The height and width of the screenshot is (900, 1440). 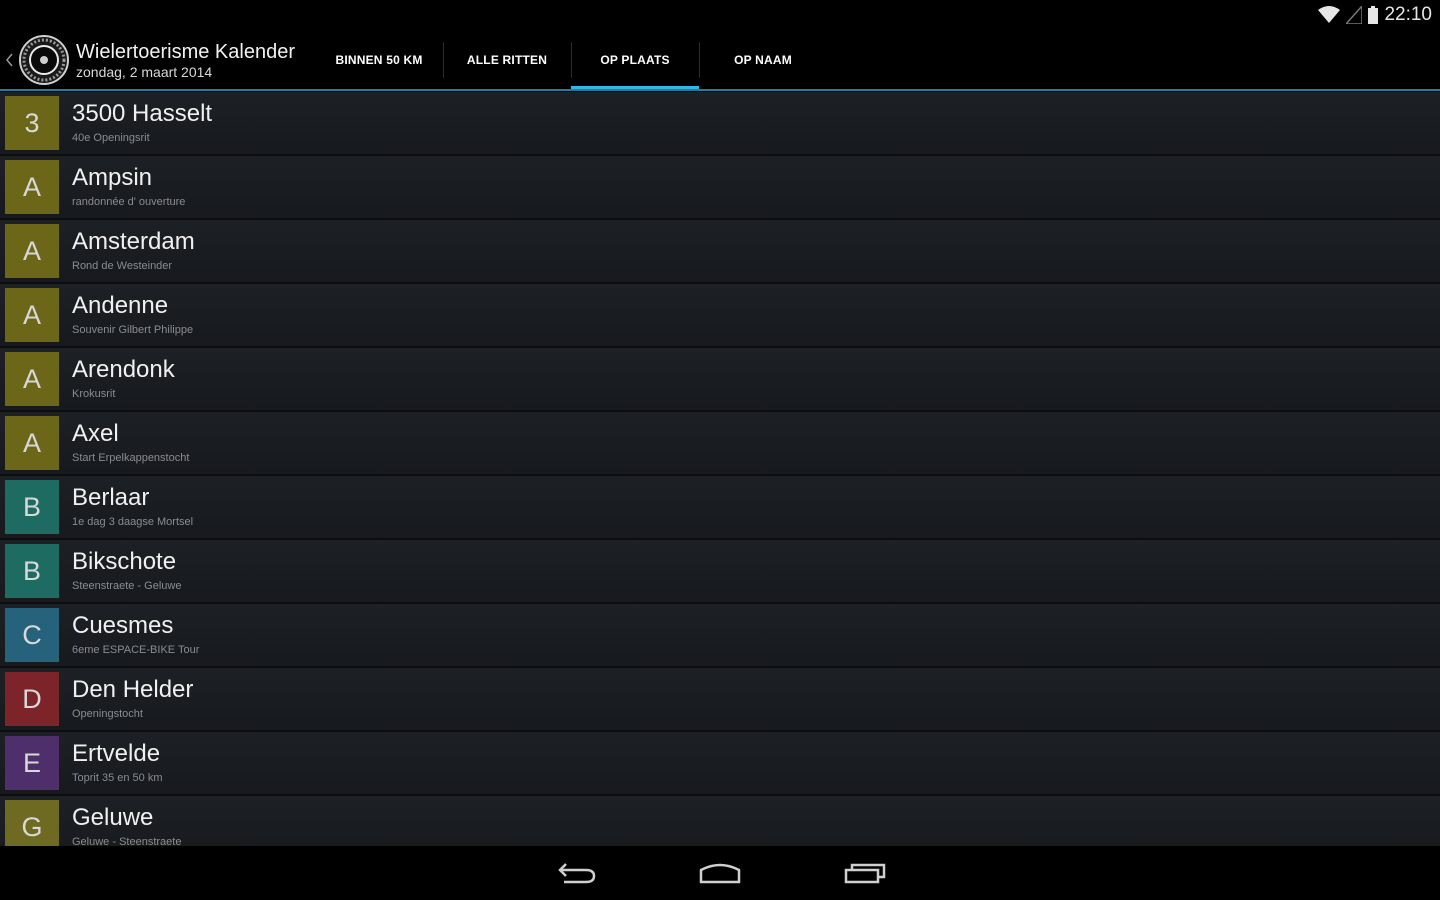 I want to click on list-item: B Bikschote Steenstraete - Geluwe, so click(x=720, y=572).